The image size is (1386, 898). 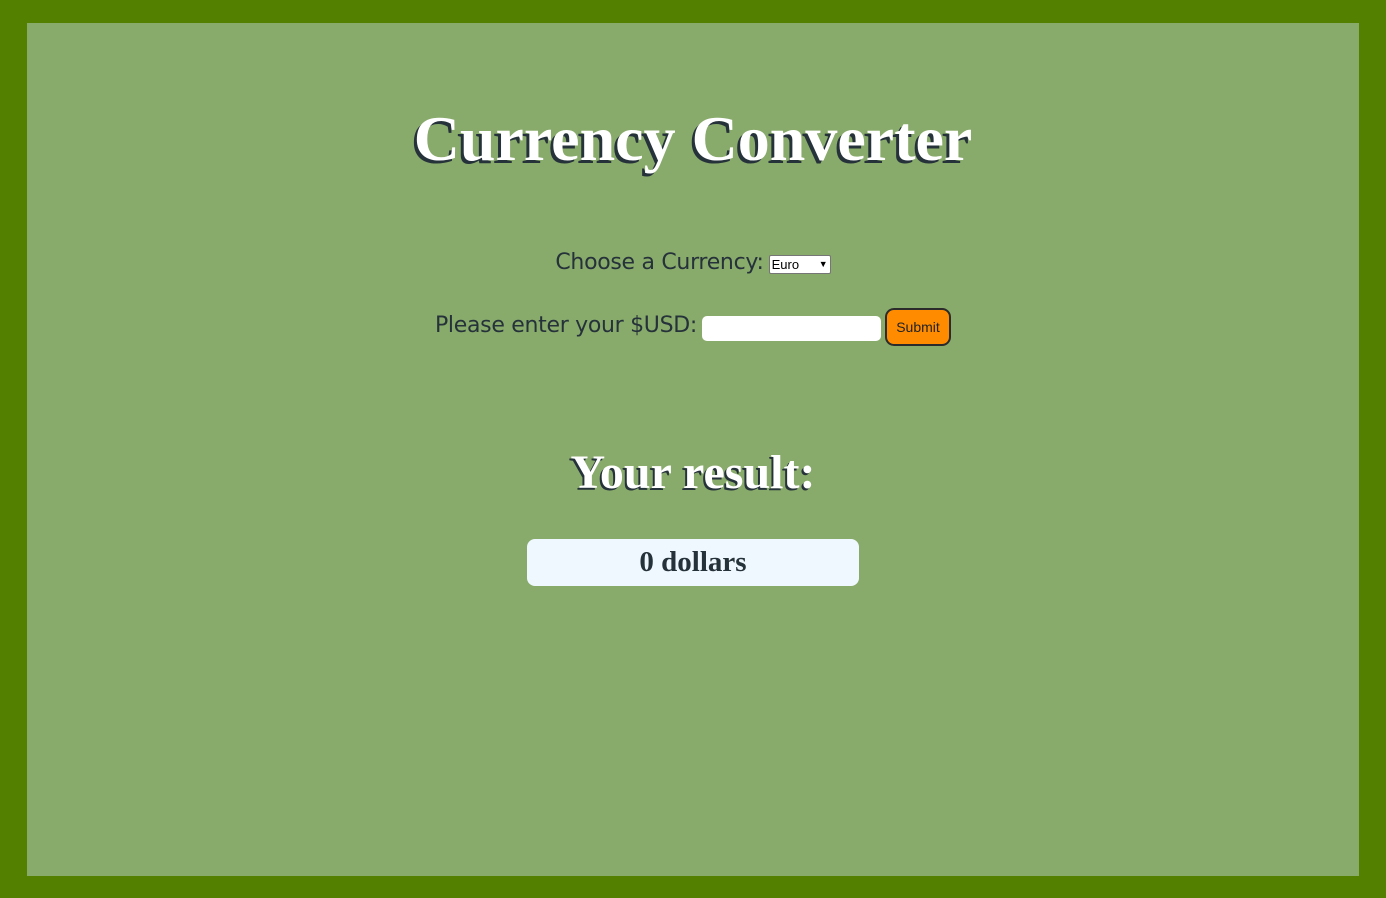 I want to click on usd-row: Please enter your $USD: Submit, so click(x=693, y=325).